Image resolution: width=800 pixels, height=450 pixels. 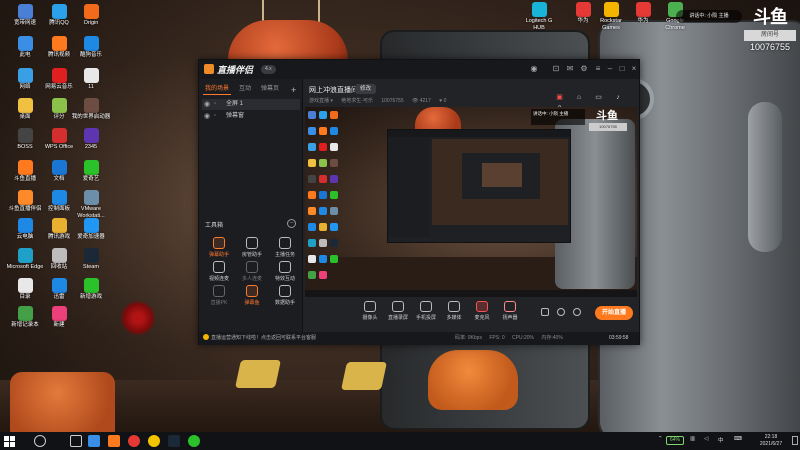 What do you see at coordinates (634, 69) in the screenshot?
I see `close-icon: ×` at bounding box center [634, 69].